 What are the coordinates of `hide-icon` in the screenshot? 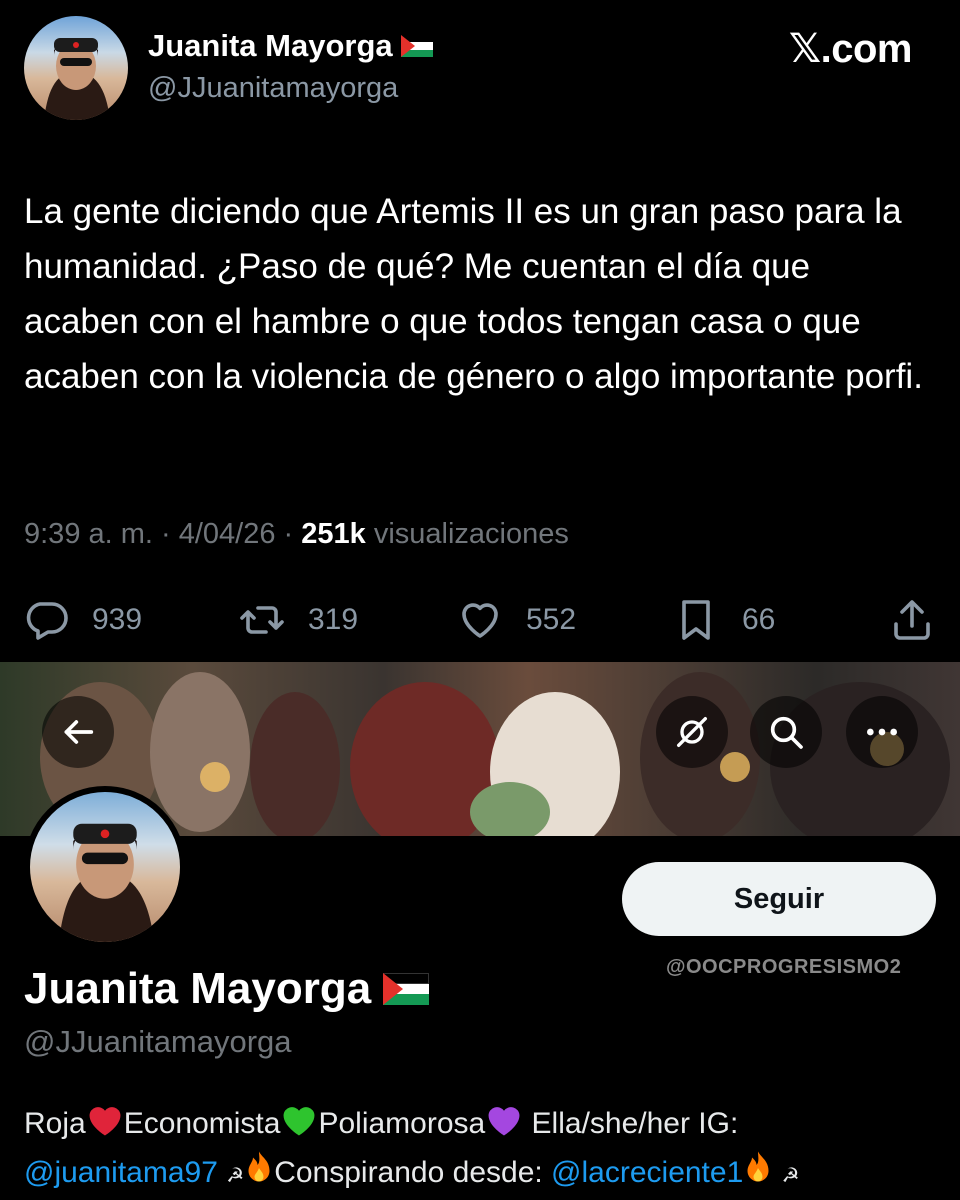 It's located at (692, 732).